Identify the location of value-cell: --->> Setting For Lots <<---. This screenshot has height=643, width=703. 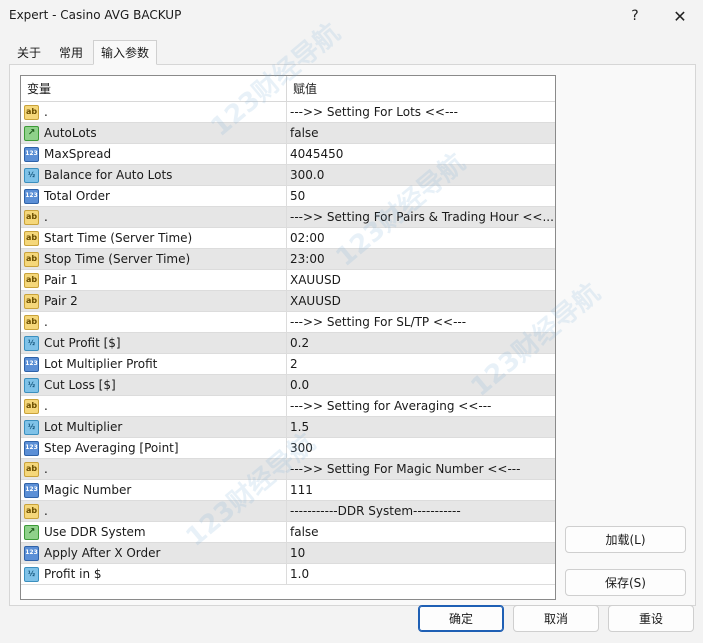
(420, 112).